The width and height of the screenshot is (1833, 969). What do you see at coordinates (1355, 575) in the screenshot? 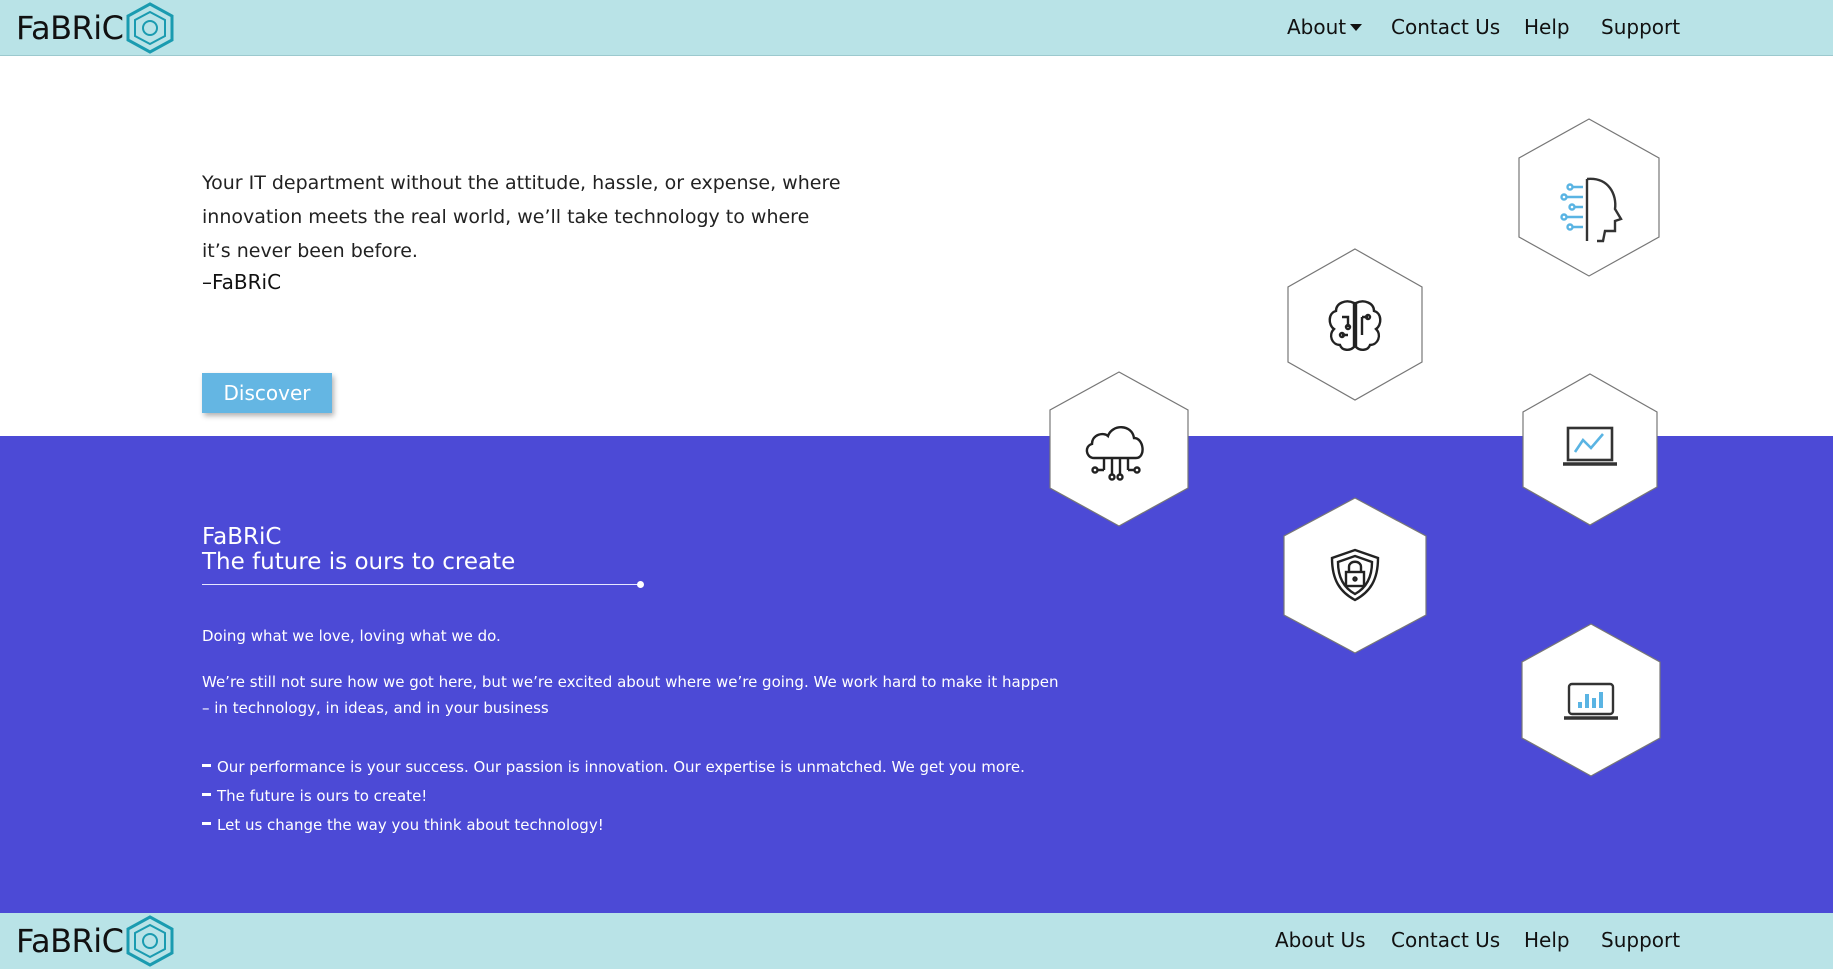
I see `hex-tile-security` at bounding box center [1355, 575].